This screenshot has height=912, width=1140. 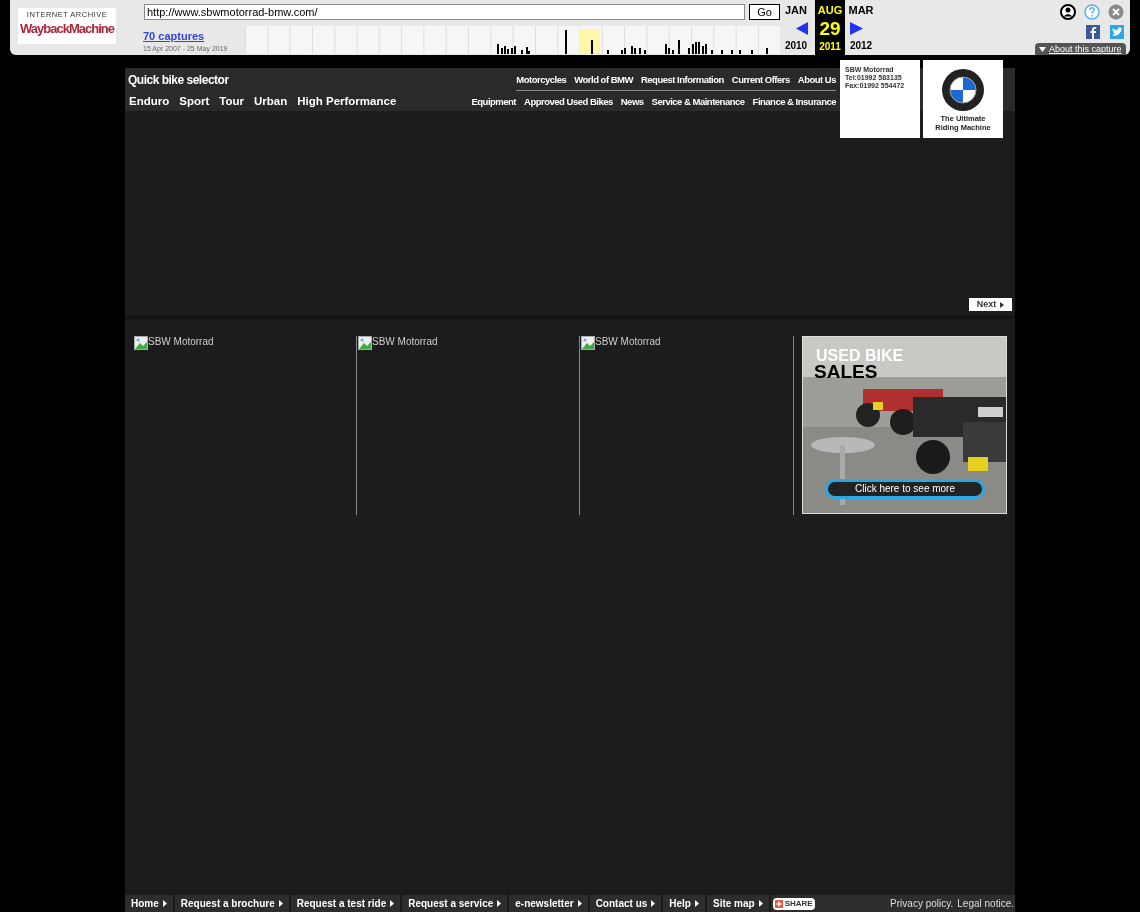 What do you see at coordinates (150, 903) in the screenshot?
I see `footer-link: Home` at bounding box center [150, 903].